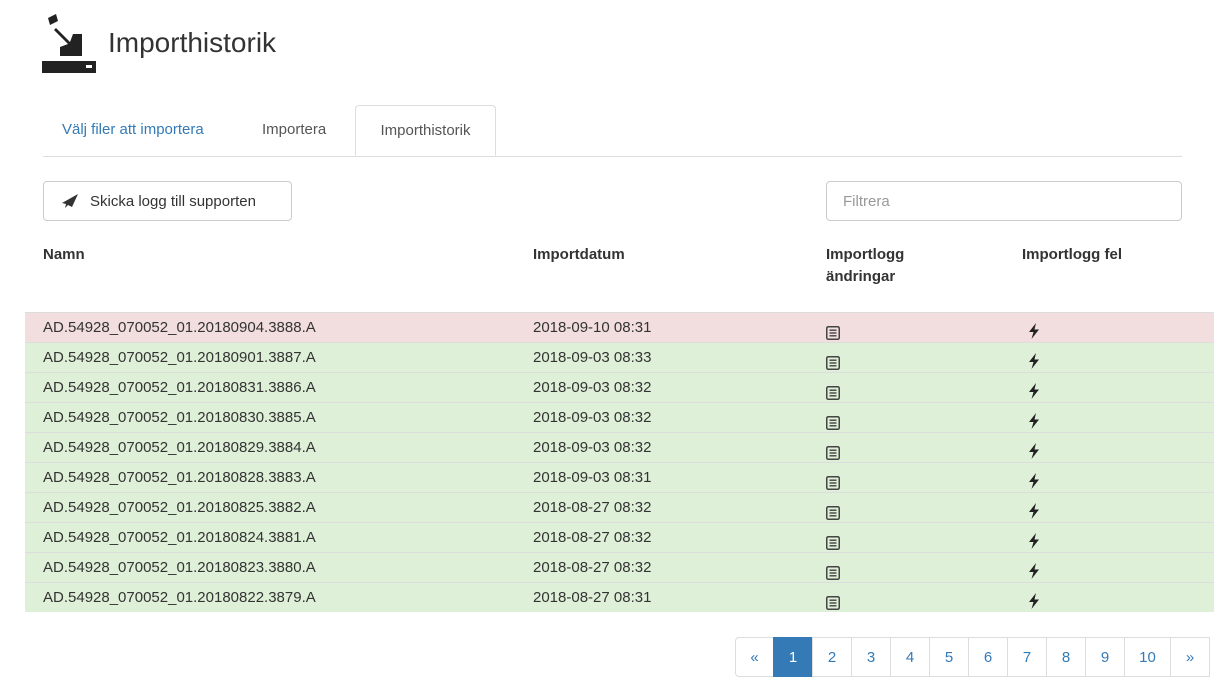 The image size is (1214, 678). Describe the element at coordinates (1066, 657) in the screenshot. I see `page-link: 8` at that location.